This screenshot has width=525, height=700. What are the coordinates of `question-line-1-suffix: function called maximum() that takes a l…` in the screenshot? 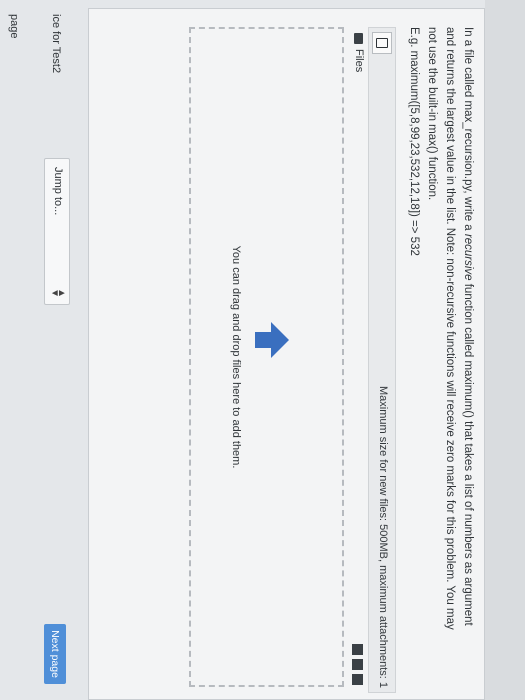 It's located at (468, 453).